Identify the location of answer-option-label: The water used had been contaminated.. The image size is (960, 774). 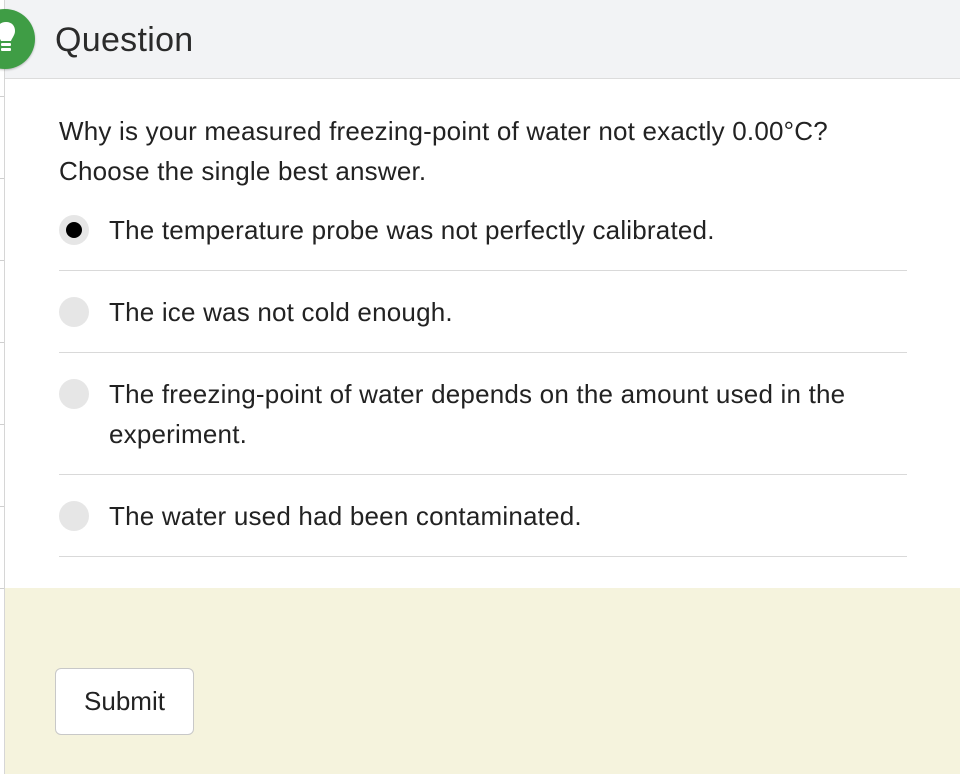
(345, 516).